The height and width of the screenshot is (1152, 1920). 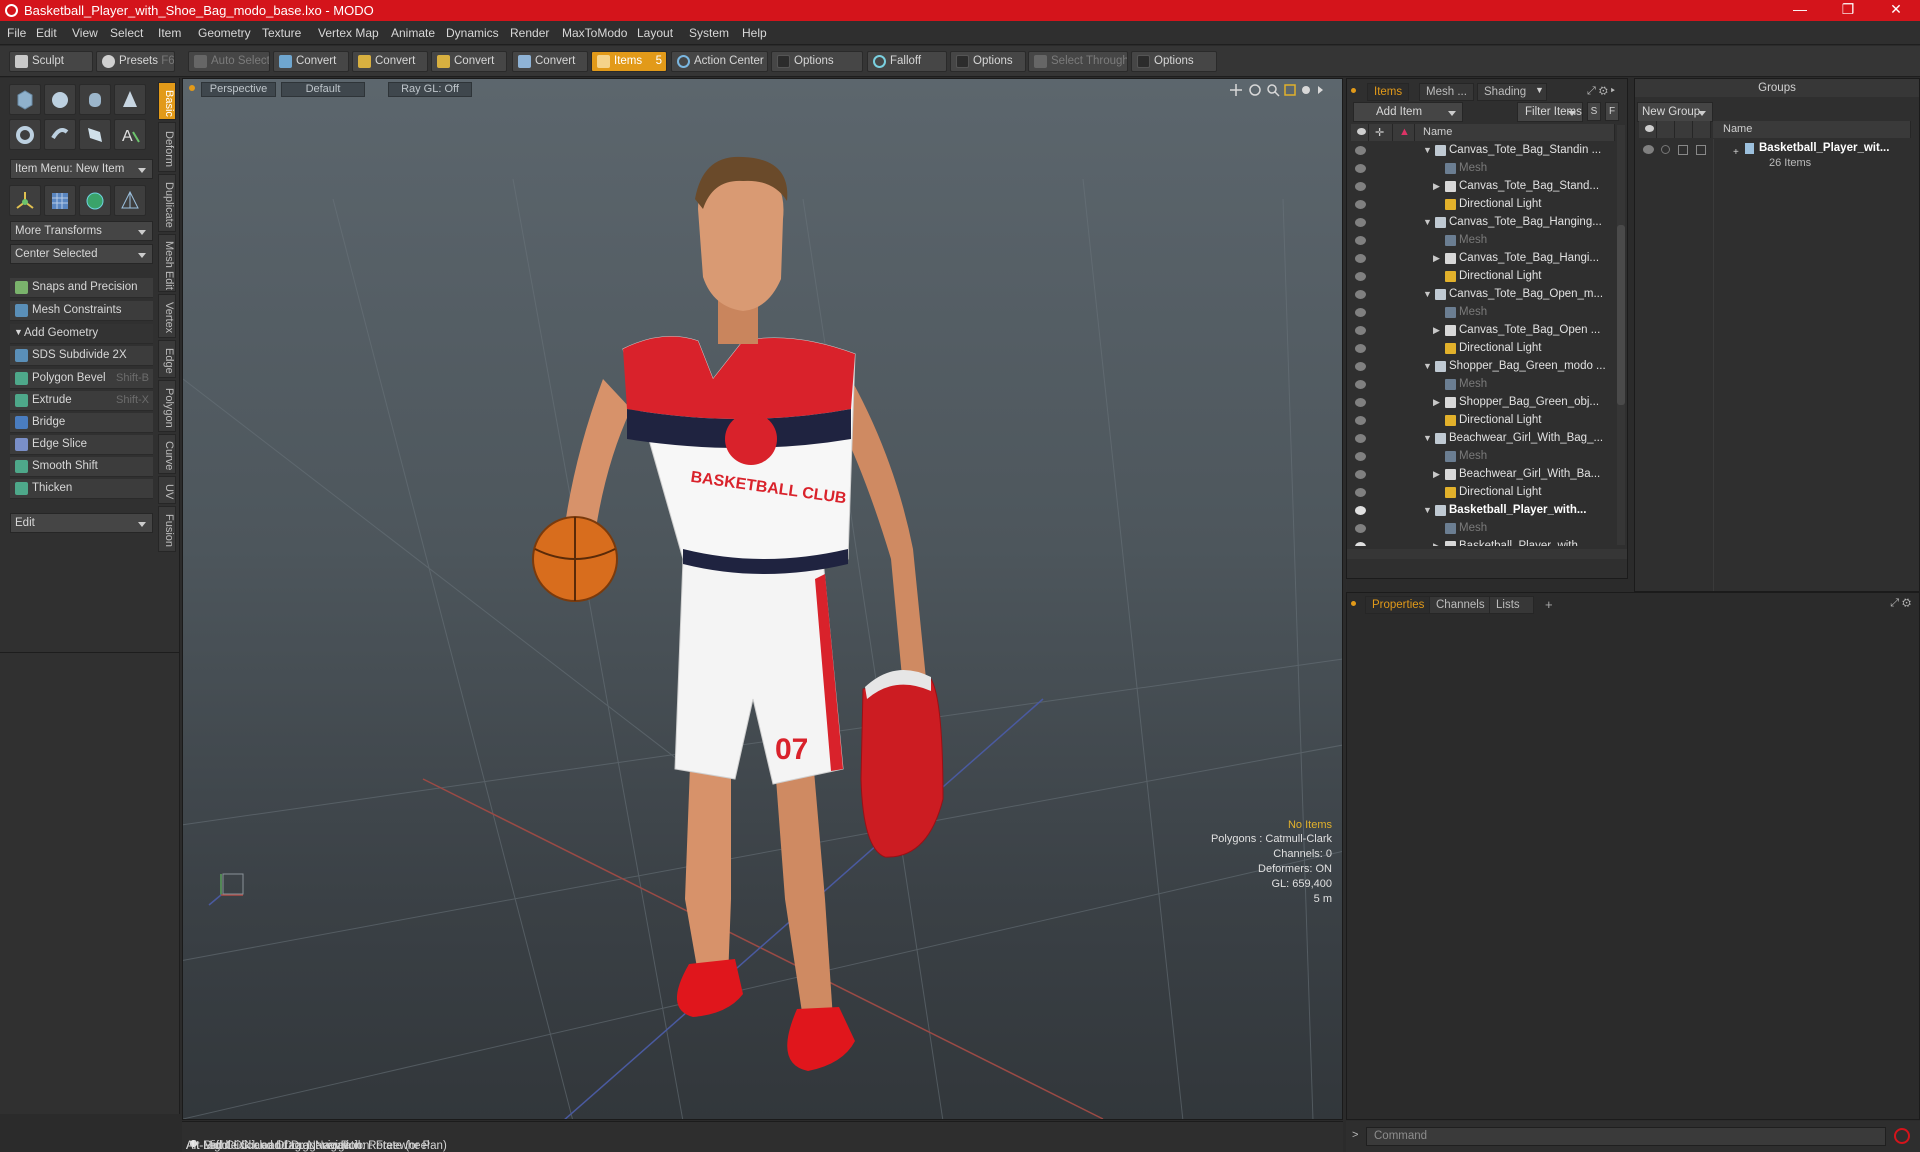 I want to click on tab-deform: Deform, so click(x=167, y=147).